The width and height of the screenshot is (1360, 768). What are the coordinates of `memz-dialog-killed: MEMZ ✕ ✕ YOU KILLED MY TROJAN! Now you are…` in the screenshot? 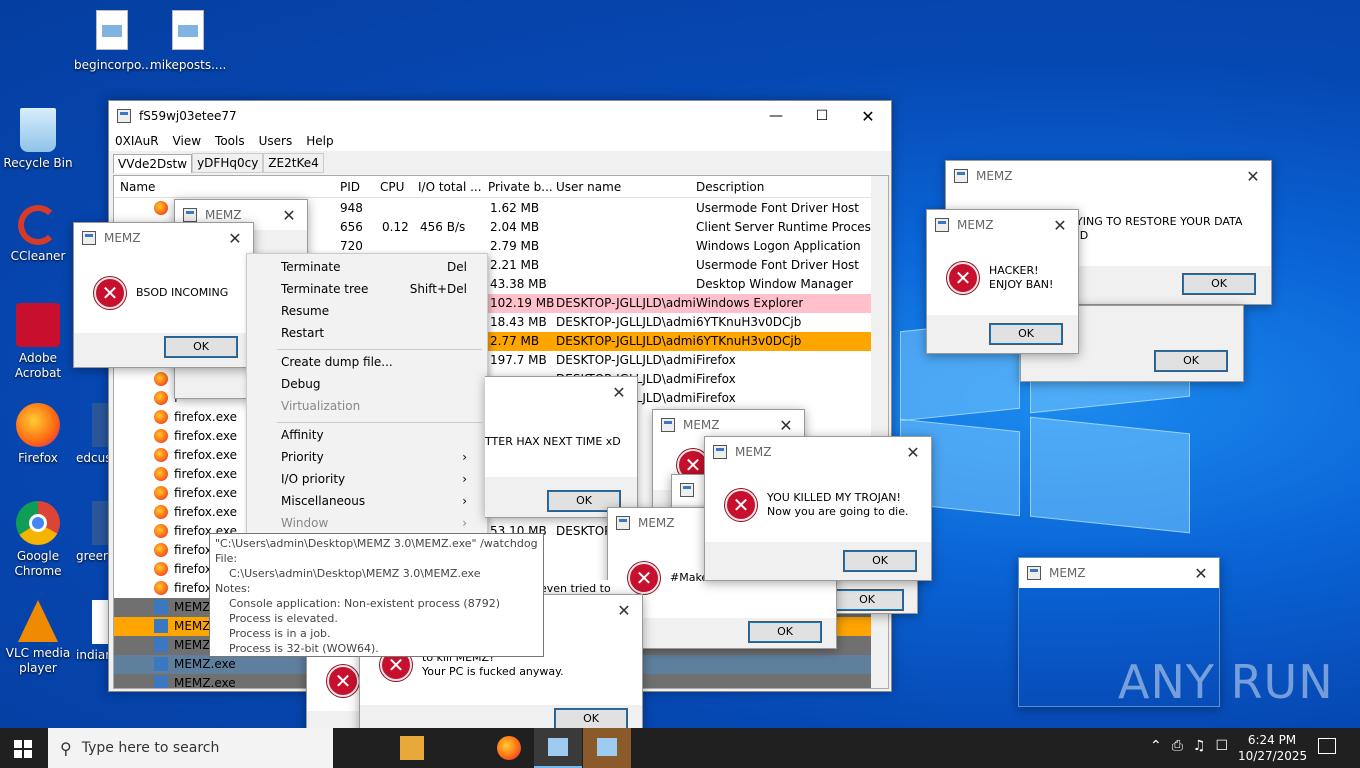 It's located at (818, 508).